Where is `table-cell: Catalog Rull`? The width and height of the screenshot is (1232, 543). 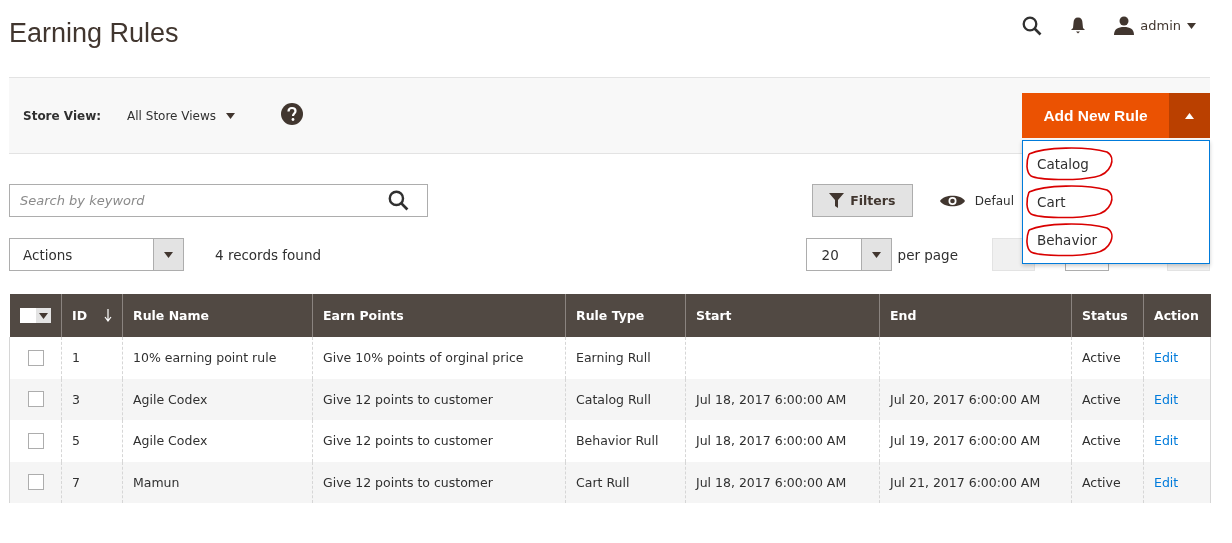 table-cell: Catalog Rull is located at coordinates (613, 399).